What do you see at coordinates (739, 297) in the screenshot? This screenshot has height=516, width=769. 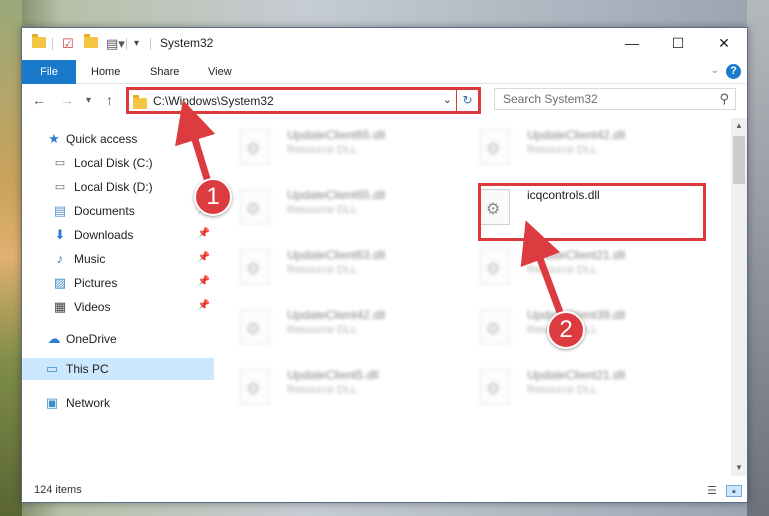 I see `vertical-scrollbar: ▲ ▼` at bounding box center [739, 297].